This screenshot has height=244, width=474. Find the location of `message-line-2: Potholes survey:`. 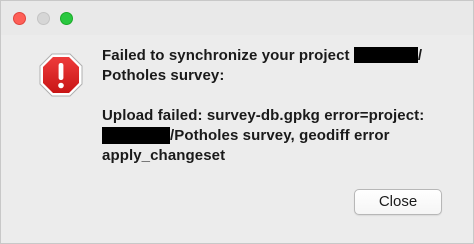

message-line-2: Potholes survey: is located at coordinates (163, 75).